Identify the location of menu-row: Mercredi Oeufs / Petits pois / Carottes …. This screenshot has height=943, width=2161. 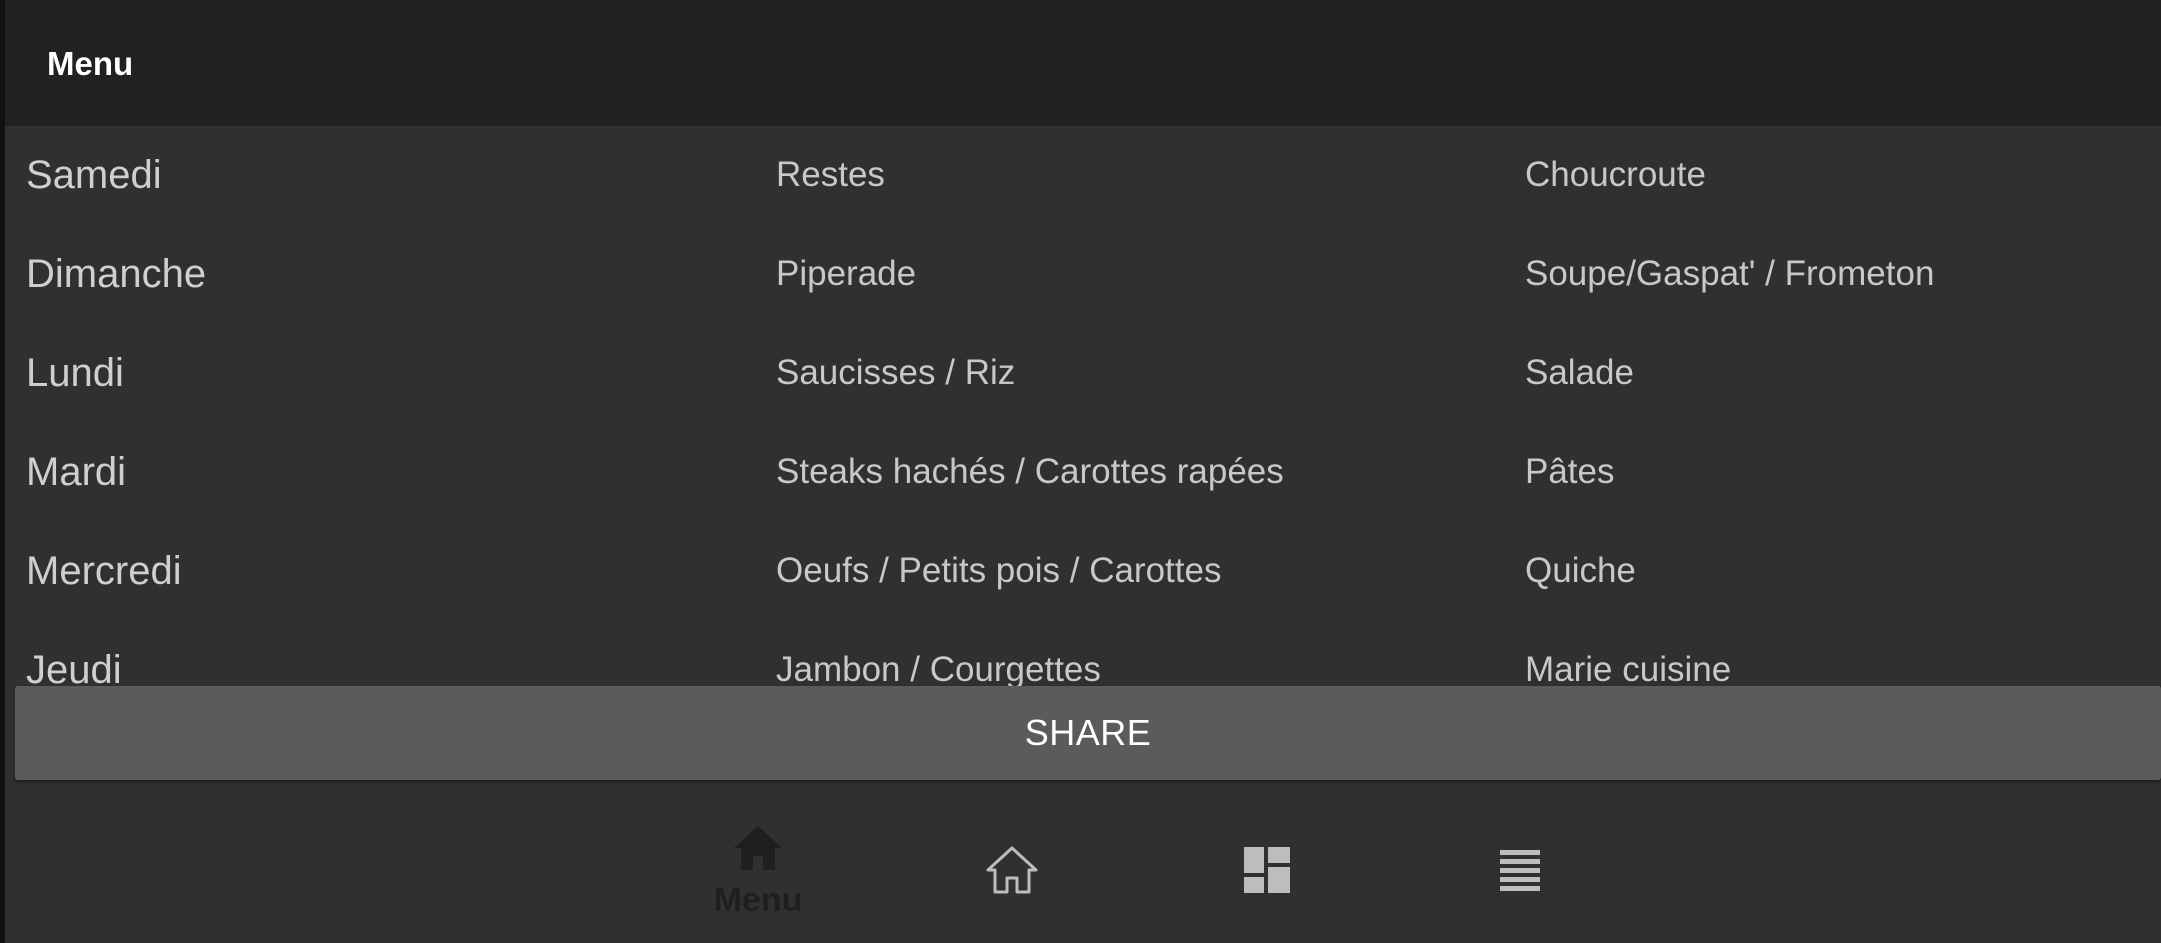
(1083, 571).